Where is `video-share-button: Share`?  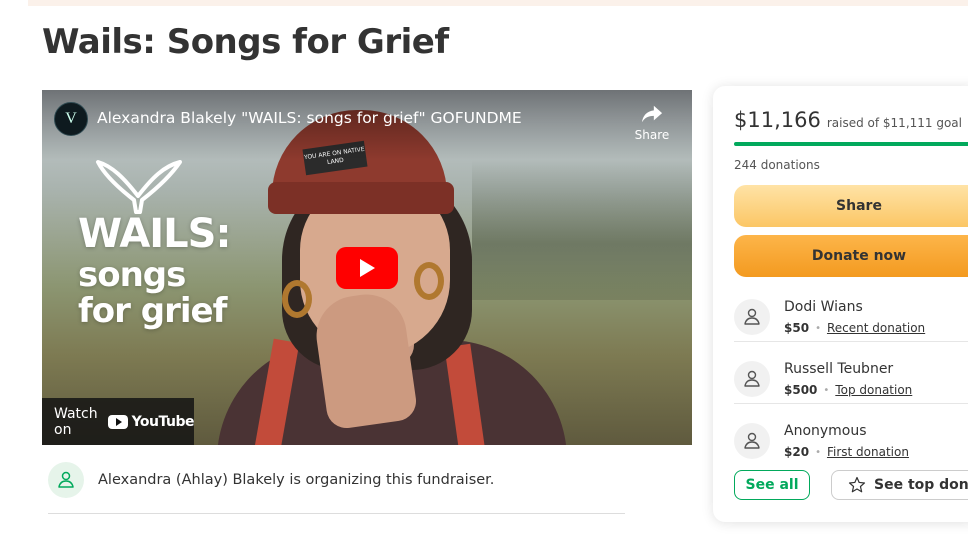 video-share-button: Share is located at coordinates (652, 123).